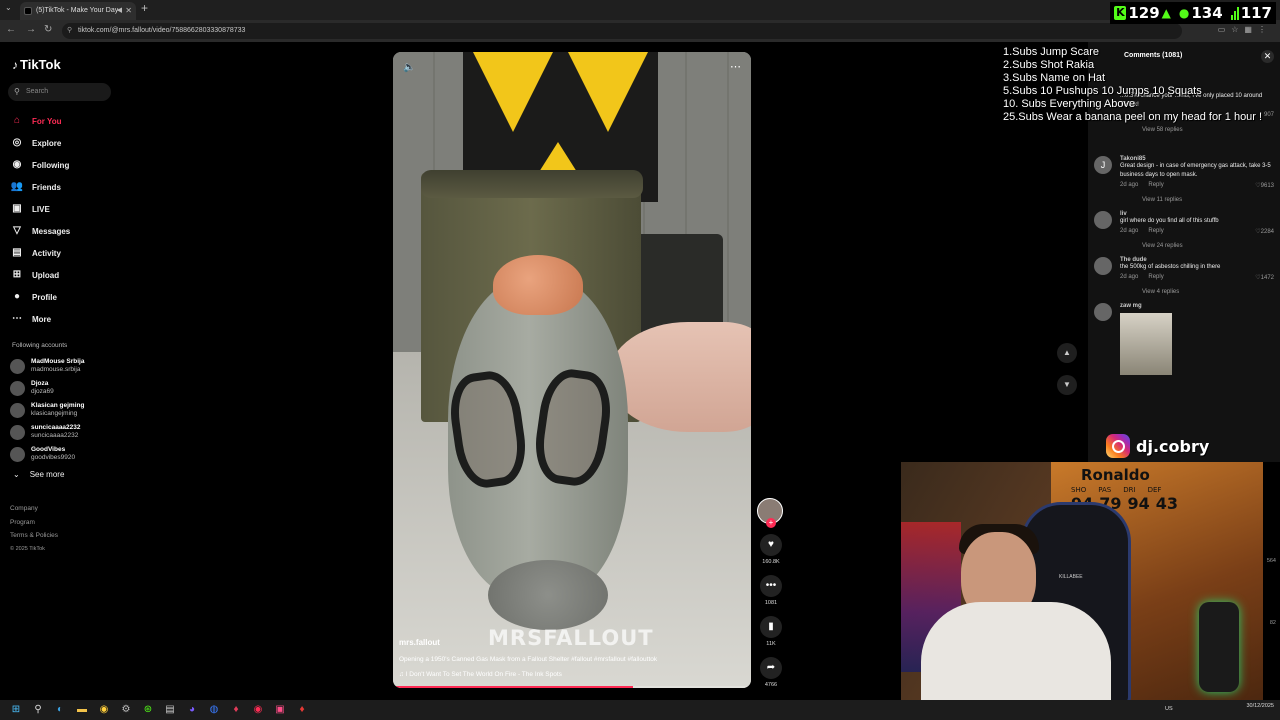 The height and width of the screenshot is (720, 1280). Describe the element at coordinates (192, 710) in the screenshot. I see `discord-icon: ◕` at that location.